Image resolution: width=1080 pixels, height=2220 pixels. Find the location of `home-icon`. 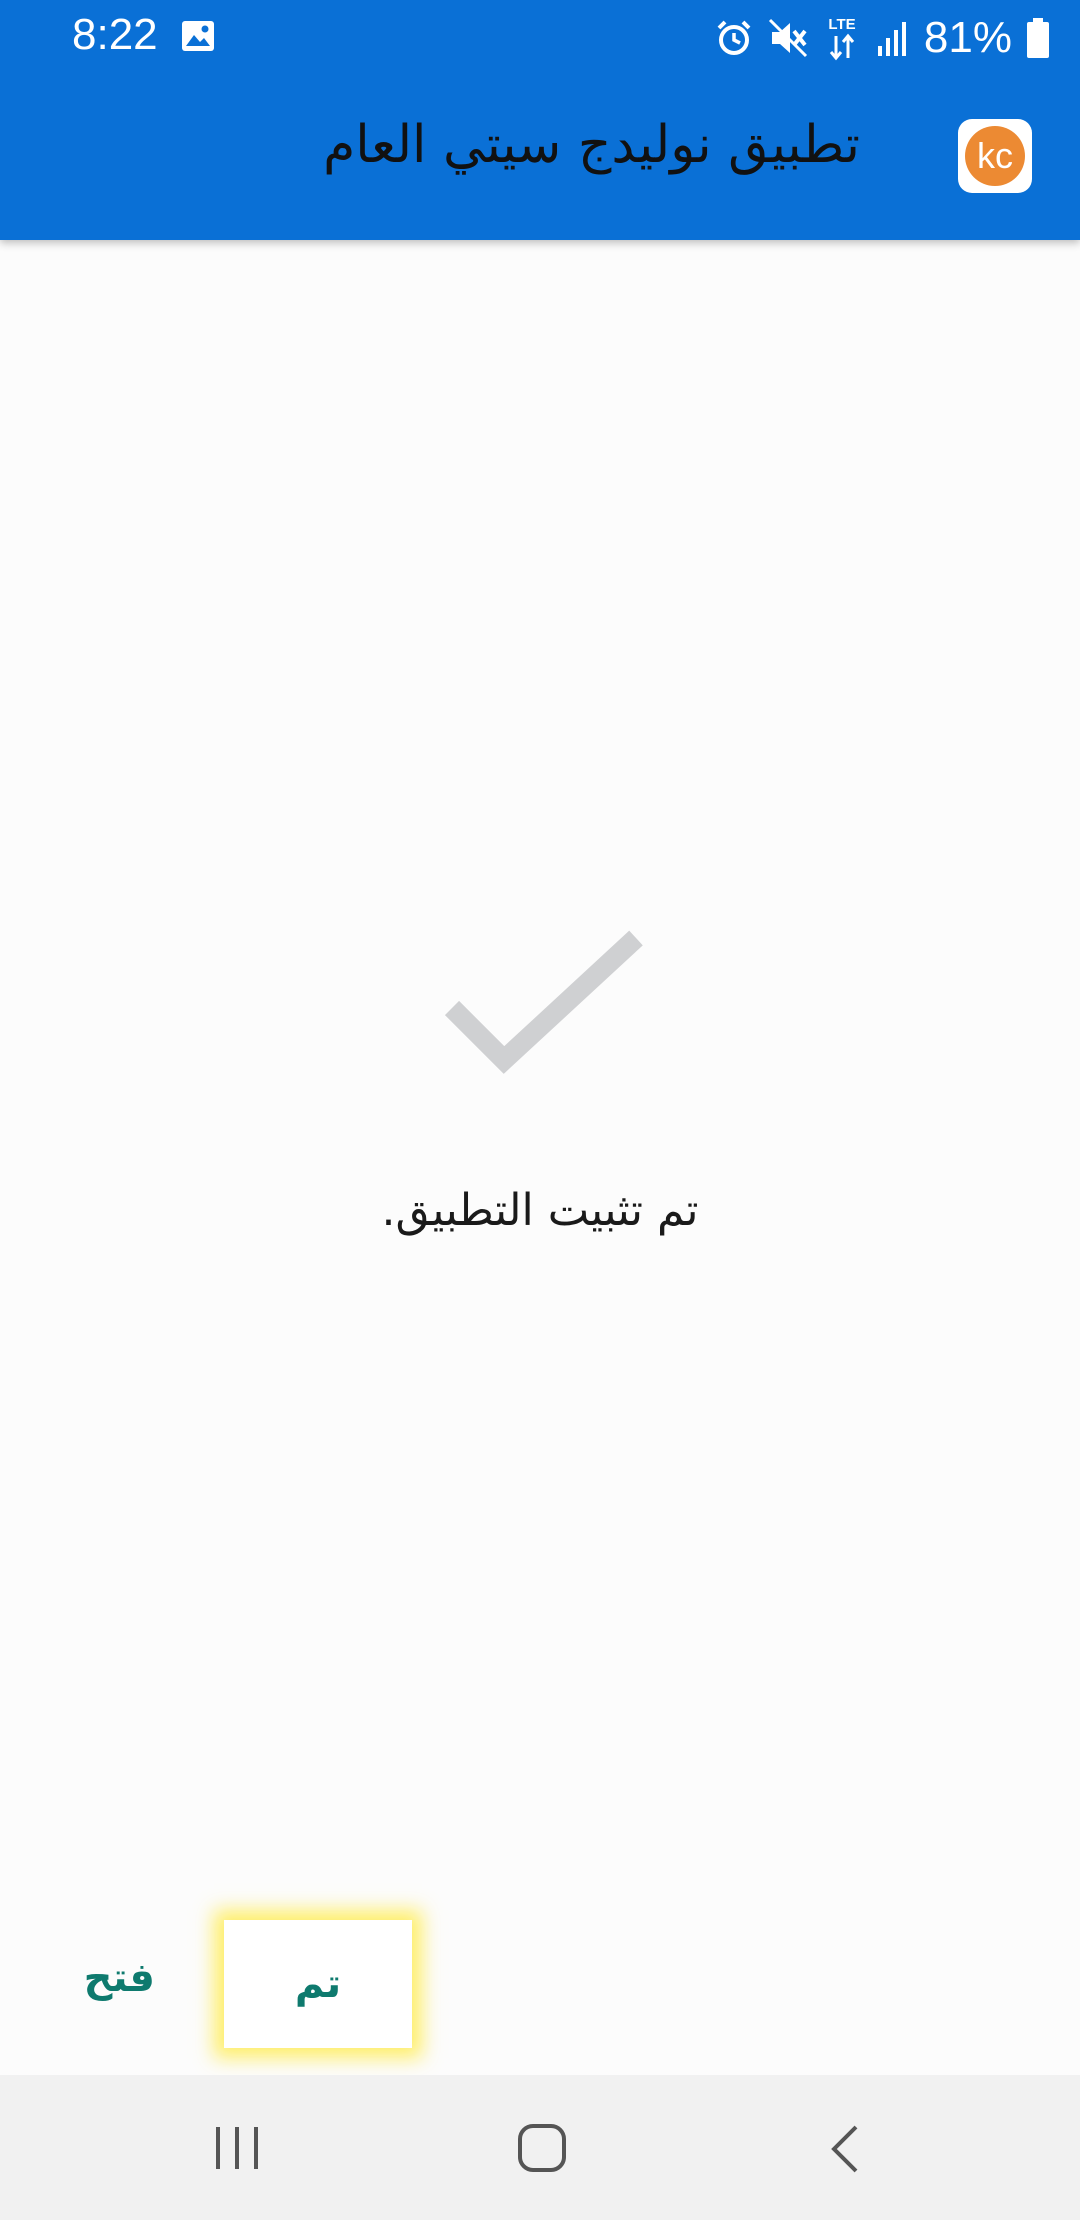

home-icon is located at coordinates (542, 2148).